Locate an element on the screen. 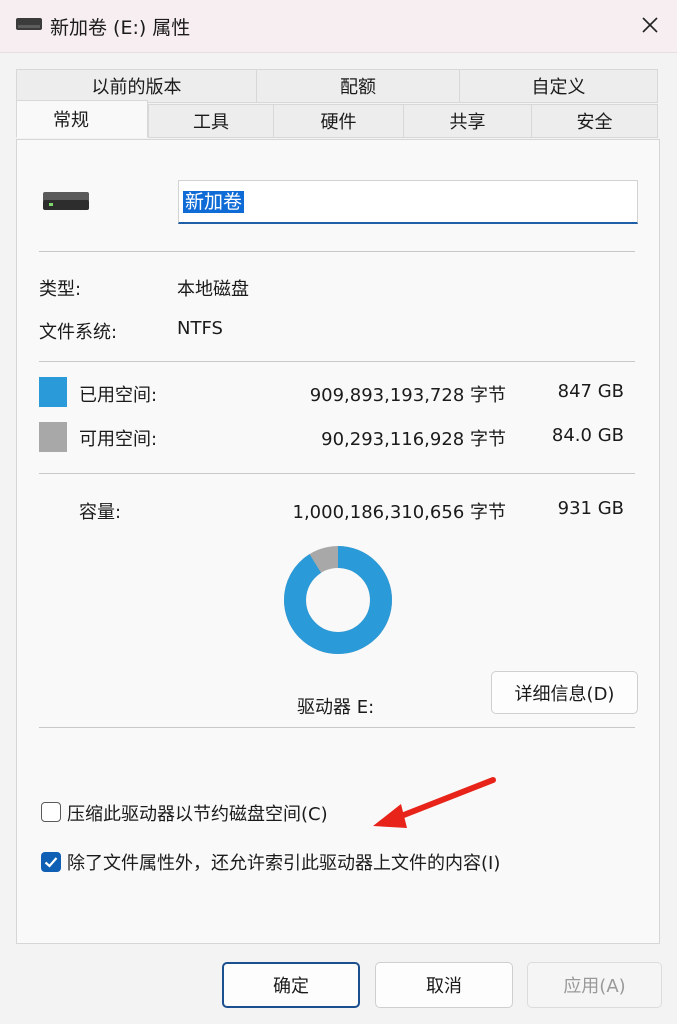 Image resolution: width=677 pixels, height=1024 pixels. capacity-bytes: 1,000,186,310,656 字节 is located at coordinates (399, 512).